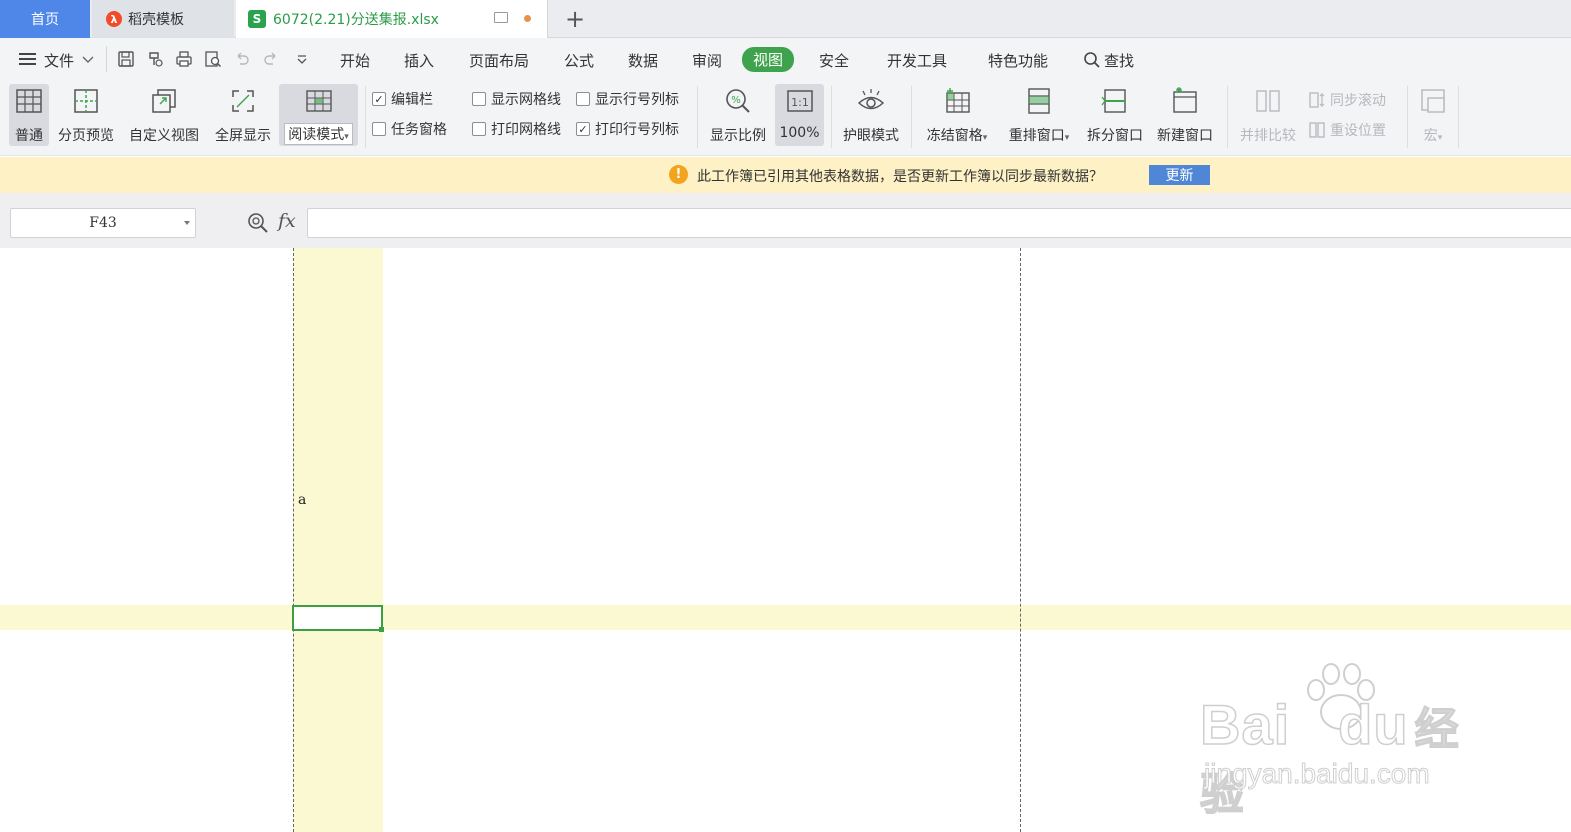 The image size is (1571, 832). Describe the element at coordinates (59, 60) in the screenshot. I see `menu-file-label: 文件` at that location.